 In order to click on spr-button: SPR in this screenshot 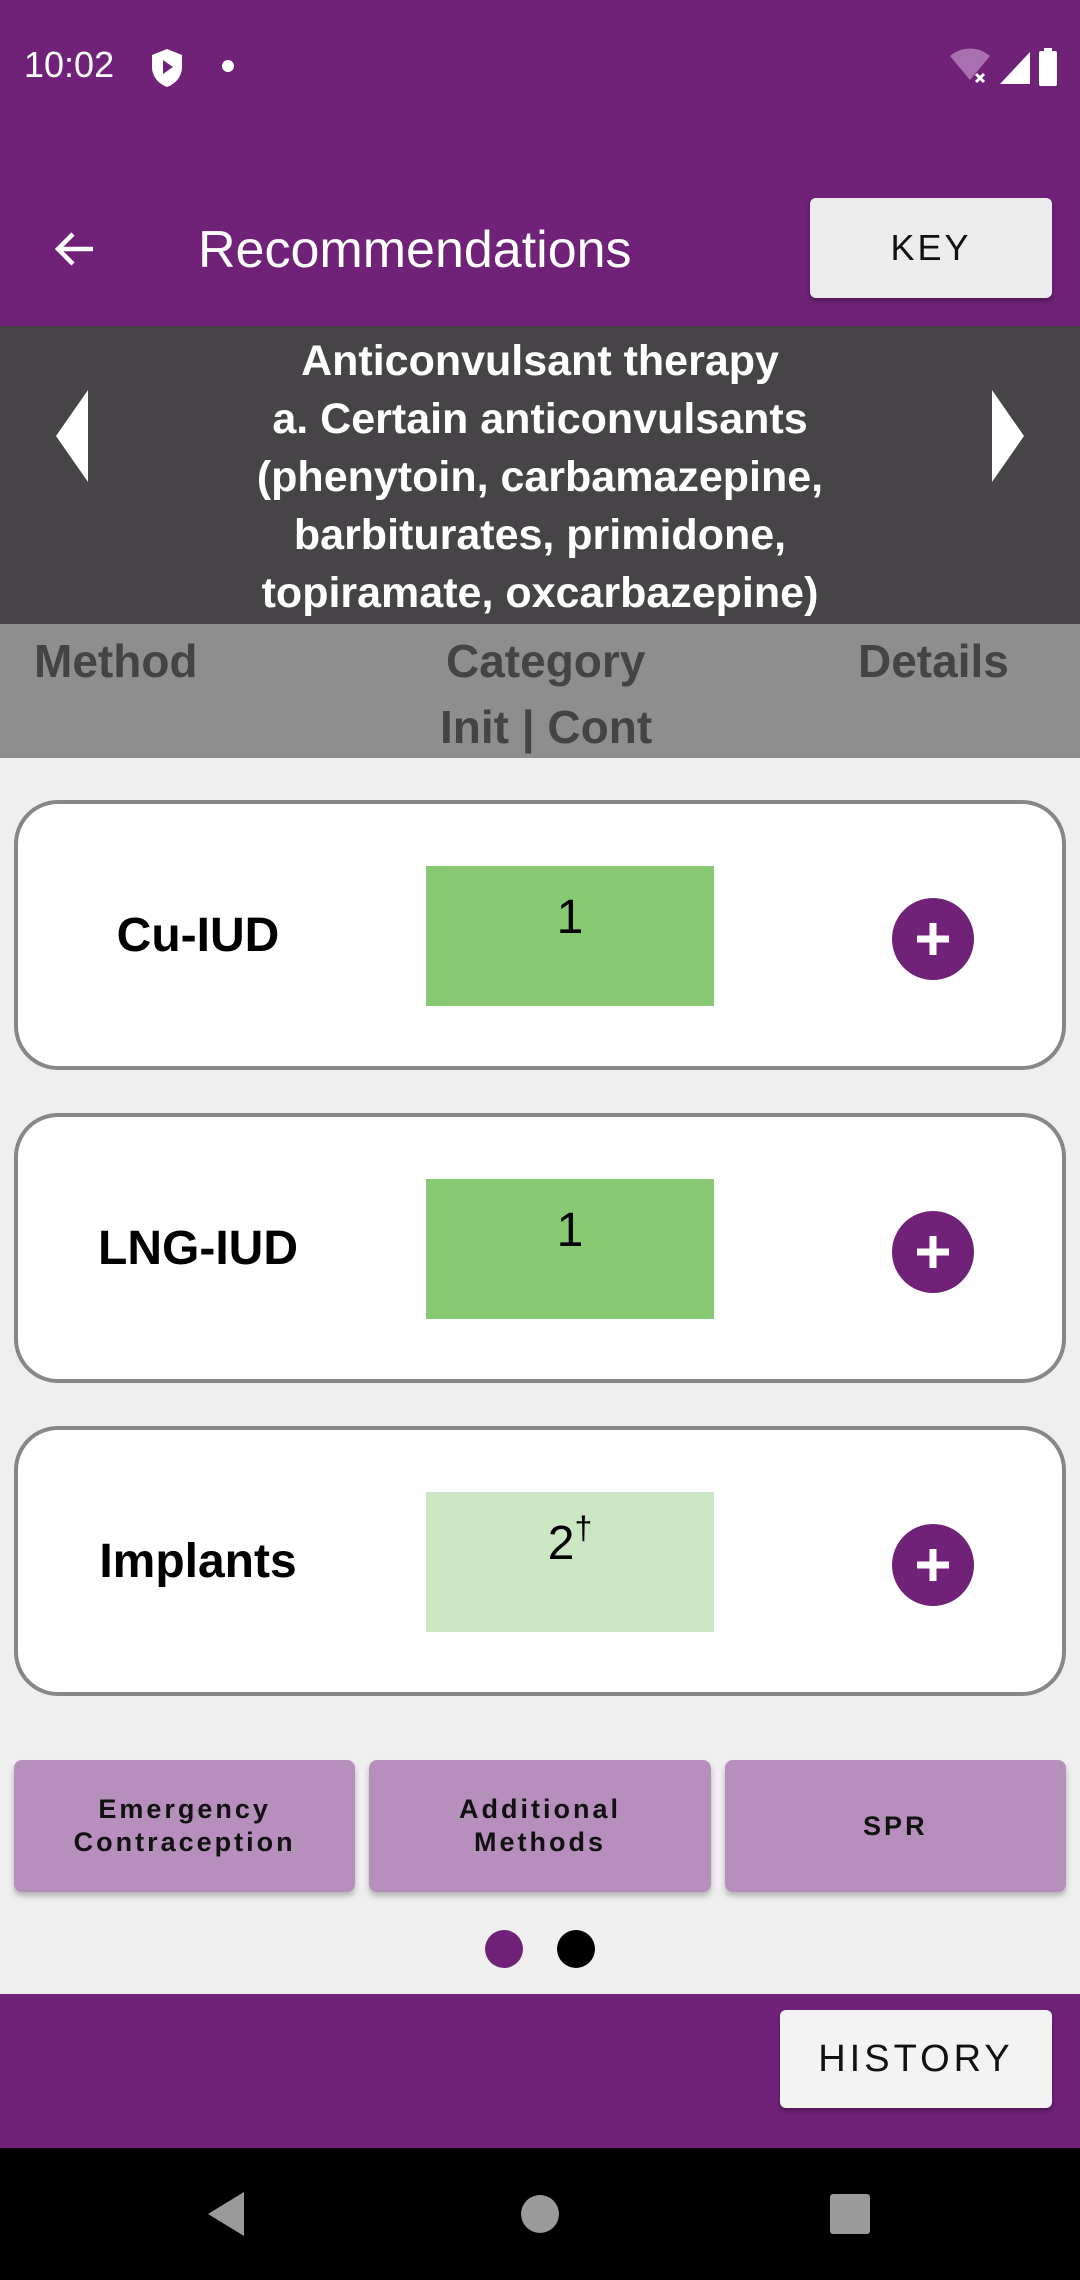, I will do `click(895, 1826)`.